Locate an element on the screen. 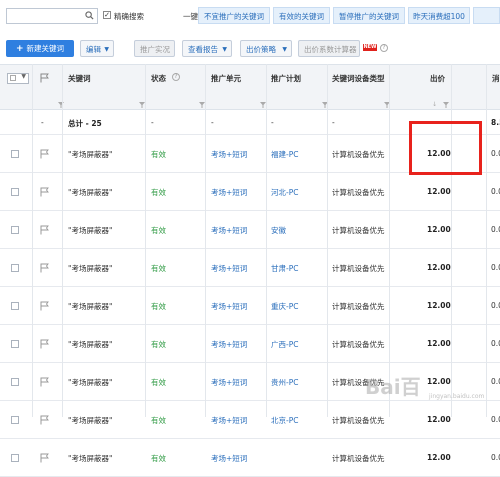  quick-filter-paused-keywords: 暂停推广的关键词 is located at coordinates (369, 15).